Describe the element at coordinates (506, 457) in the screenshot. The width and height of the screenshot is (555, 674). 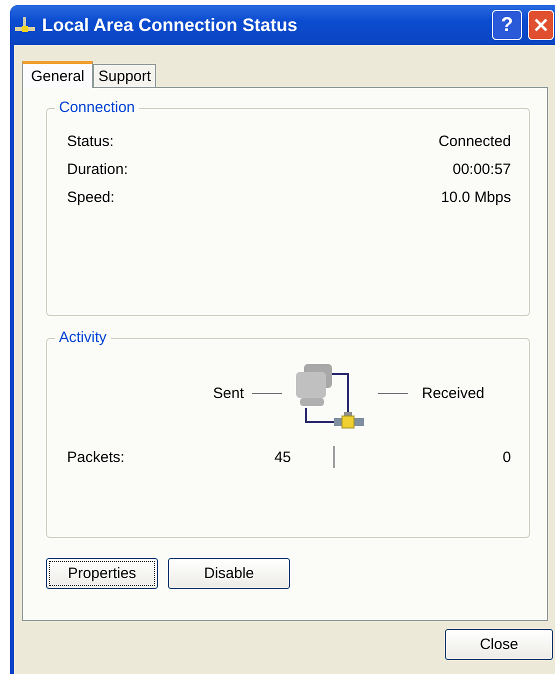
I see `packets-received-value: 0` at that location.